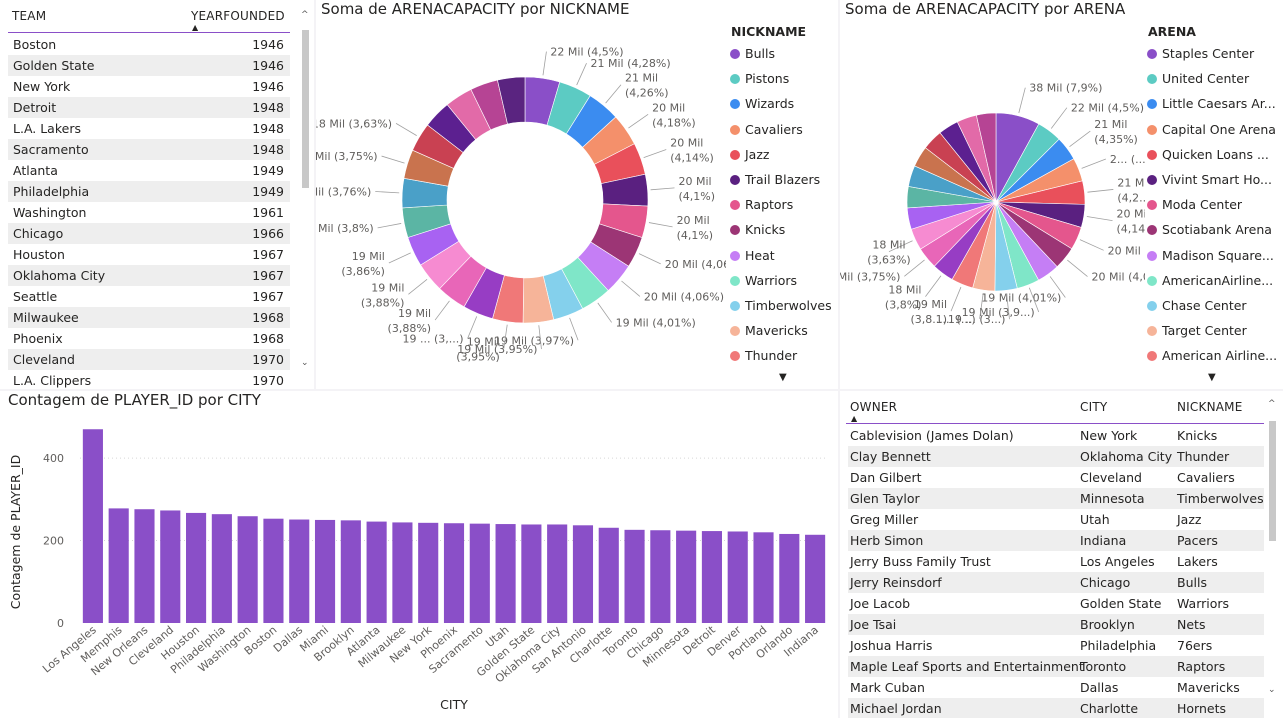 This screenshot has height=718, width=1283. Describe the element at coordinates (752, 256) in the screenshot. I see `legend-item: Heat` at that location.